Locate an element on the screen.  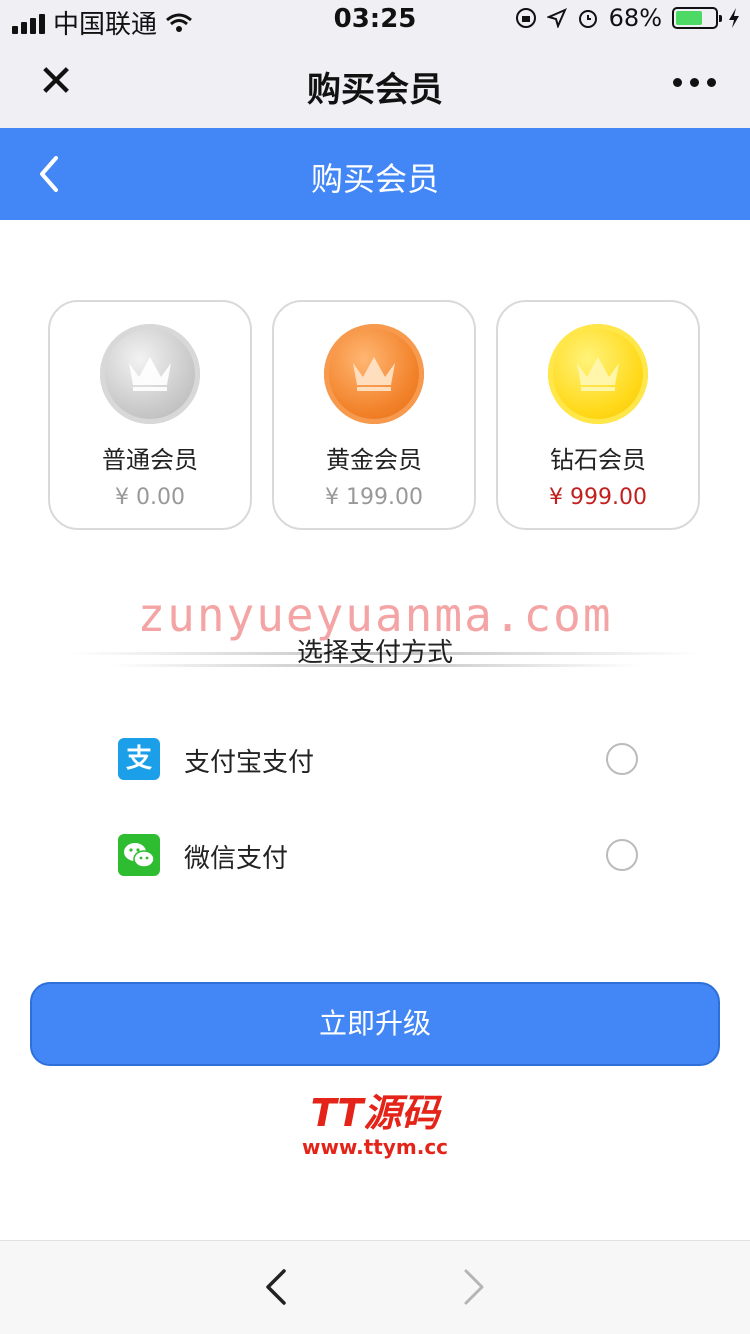
tier-name: 钻石会员 is located at coordinates (598, 460).